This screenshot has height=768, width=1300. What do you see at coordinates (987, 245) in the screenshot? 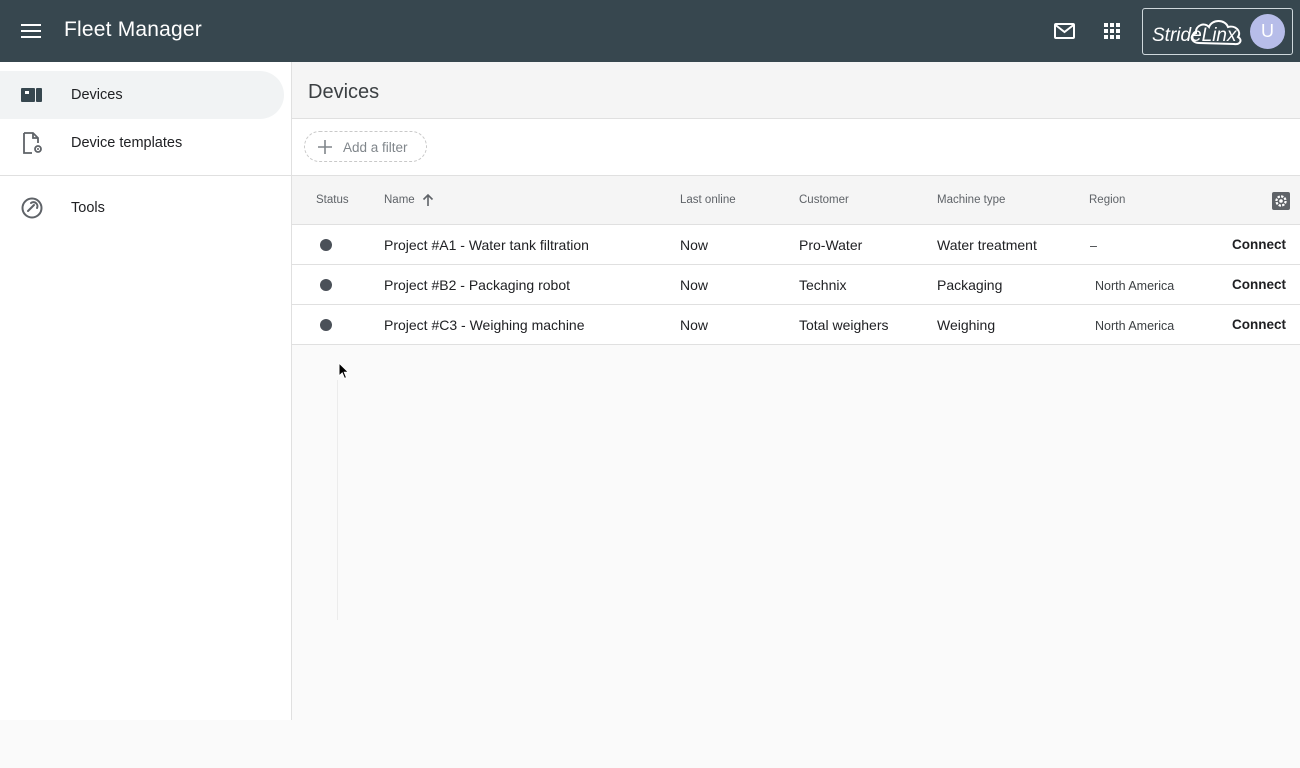
I see `machine-type: Water treatment` at bounding box center [987, 245].